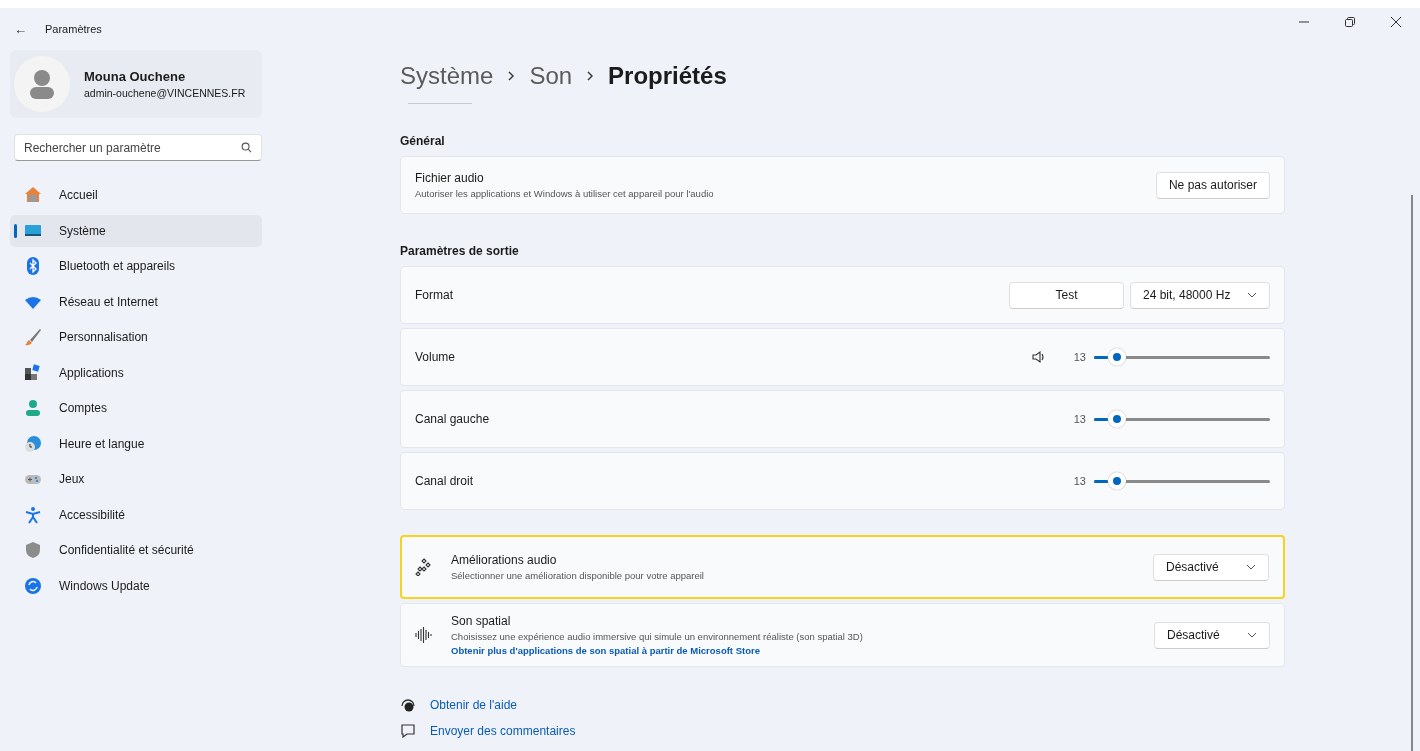  Describe the element at coordinates (33, 514) in the screenshot. I see `accessibility-icon` at that location.